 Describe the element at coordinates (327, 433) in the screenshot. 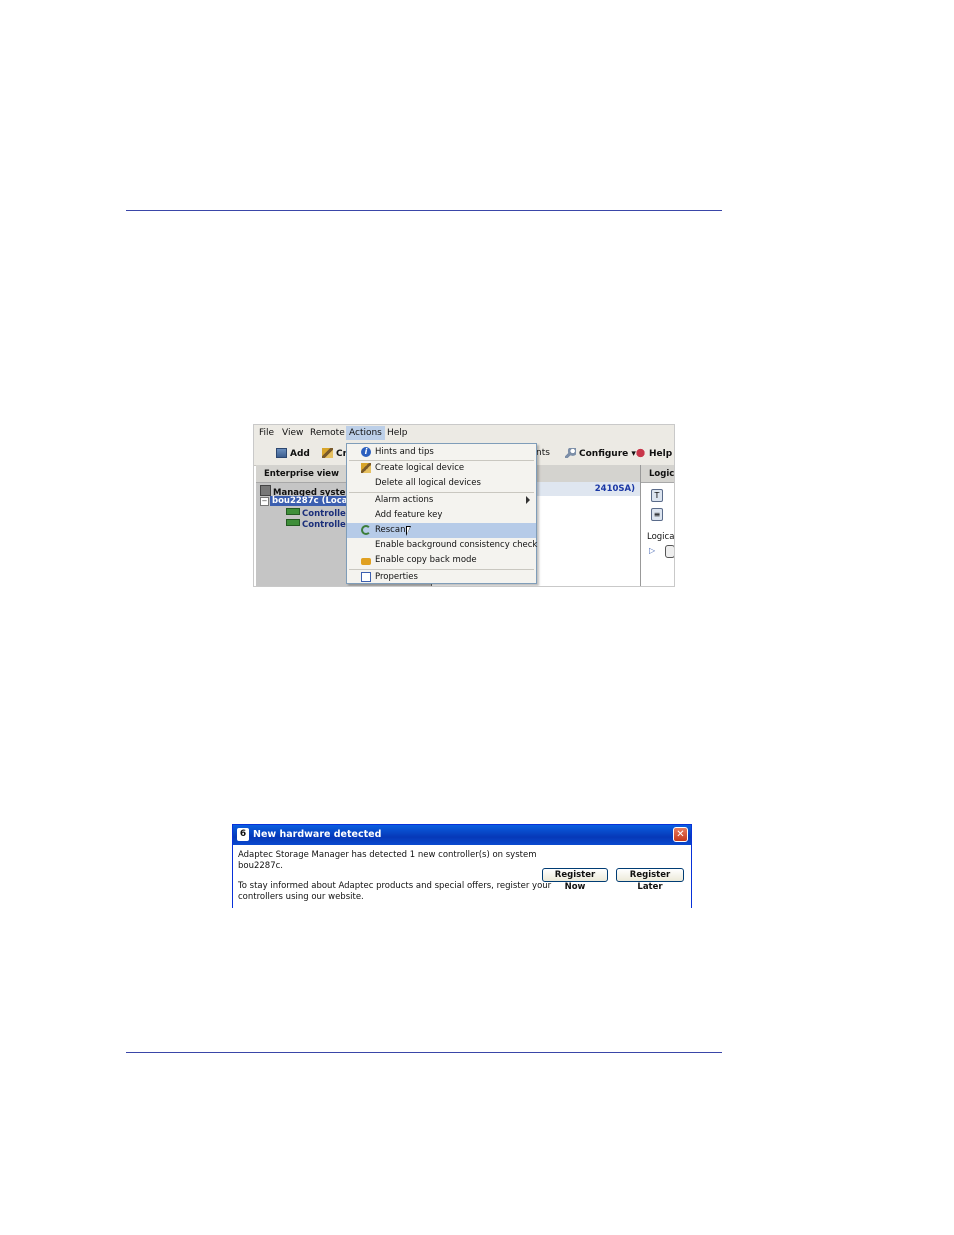

I see `menu-remote: Remote` at that location.